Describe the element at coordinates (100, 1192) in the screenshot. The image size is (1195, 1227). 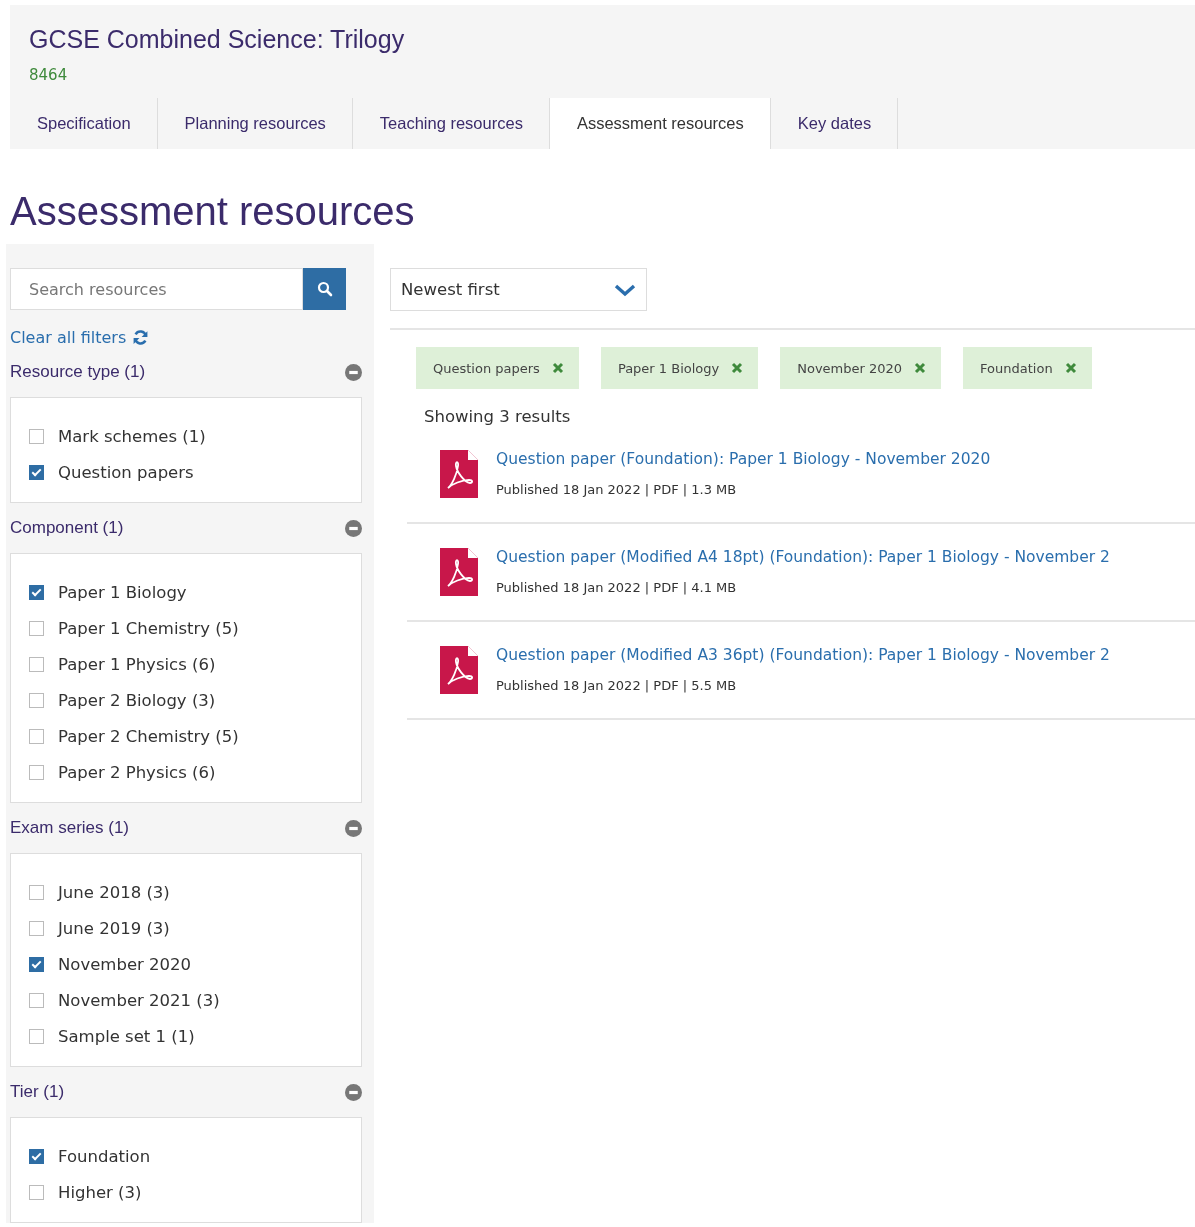
I see `filter-option-label: Higher (3)` at that location.